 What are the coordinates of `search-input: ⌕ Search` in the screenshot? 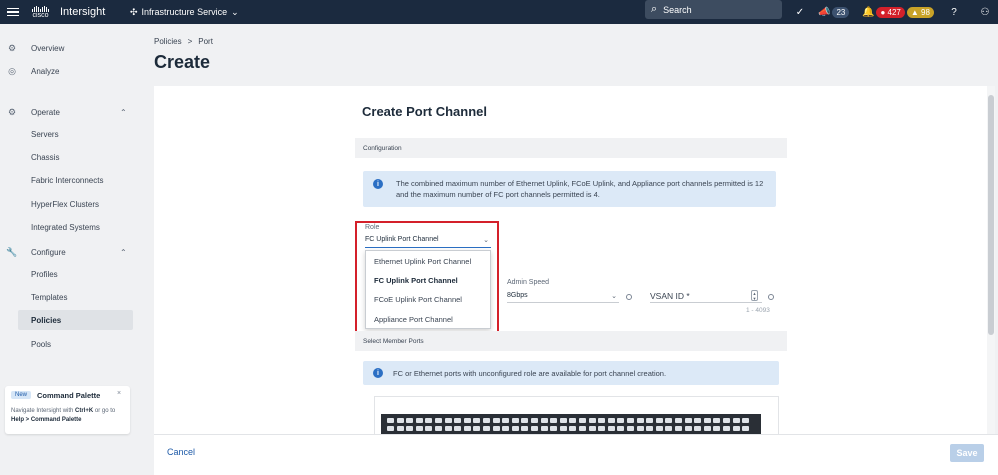 It's located at (713, 9).